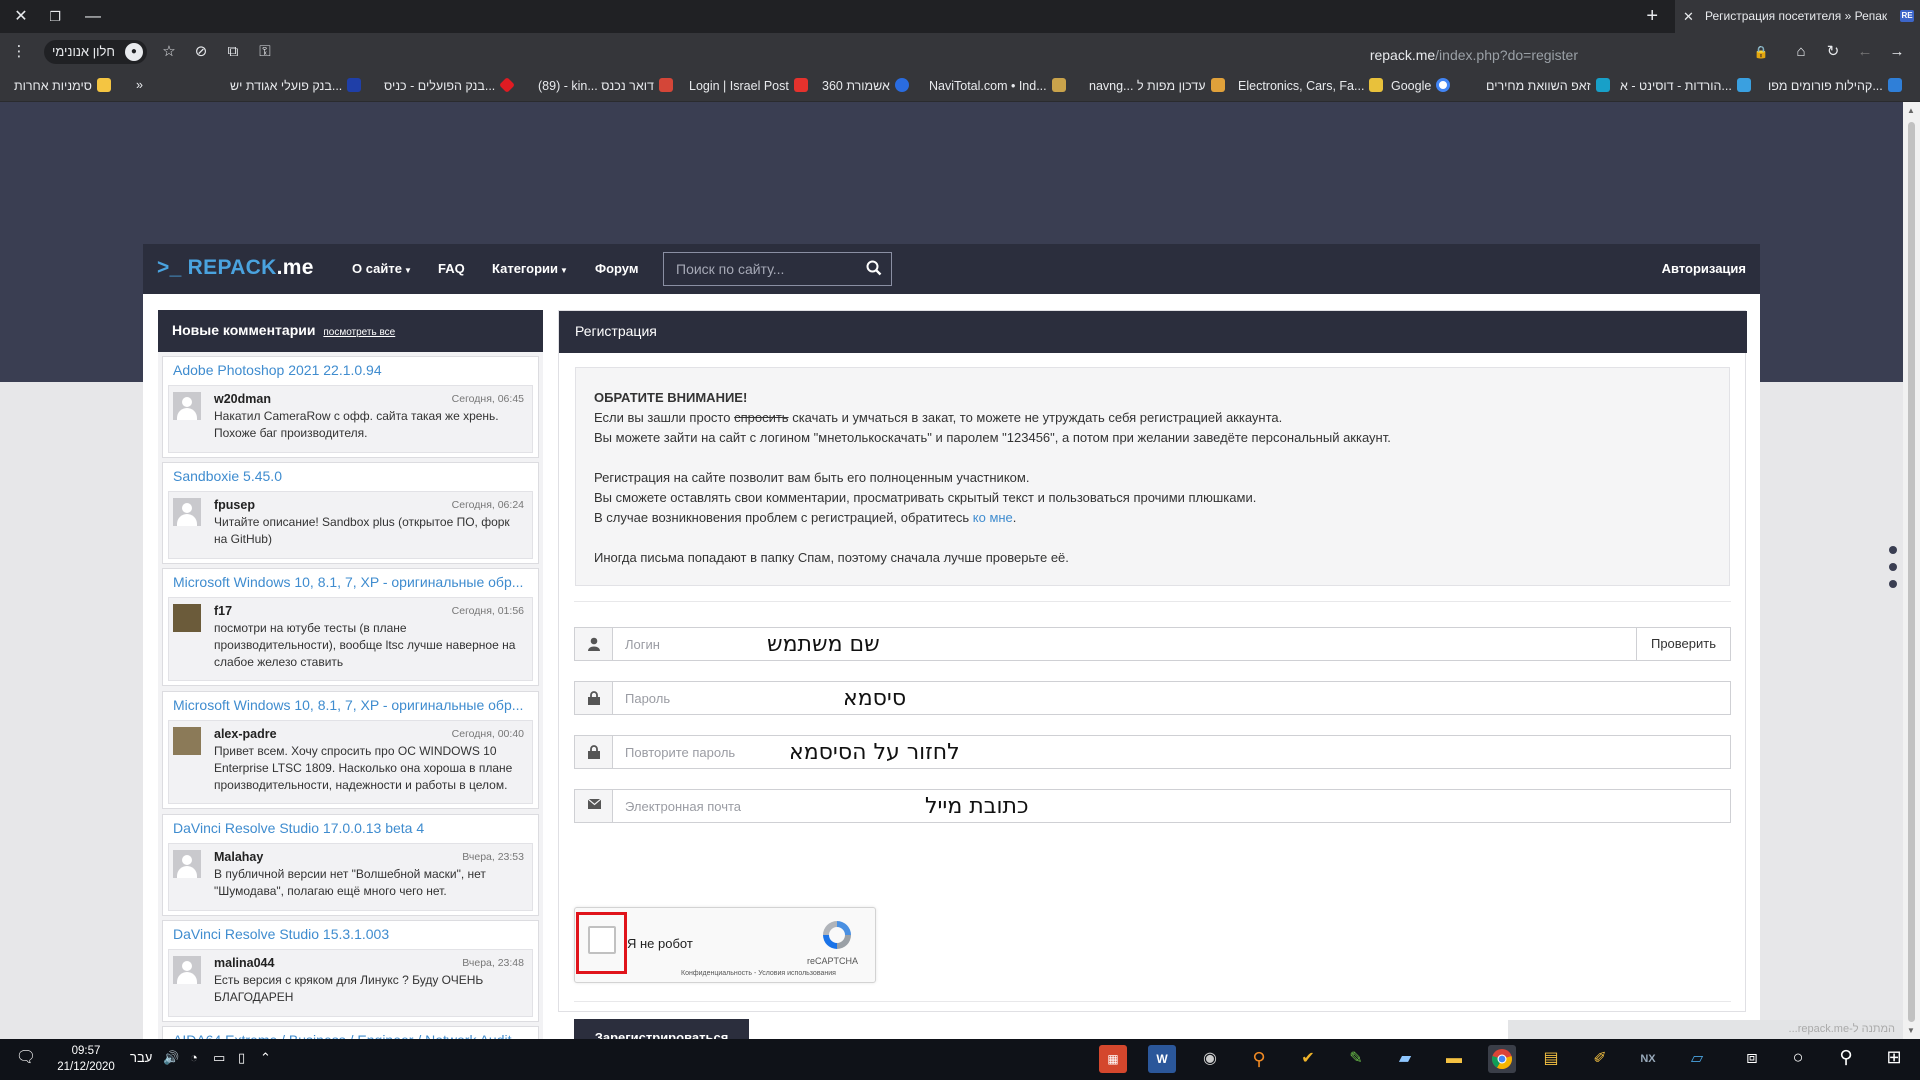  I want to click on minimize-window-icon: —, so click(93, 17).